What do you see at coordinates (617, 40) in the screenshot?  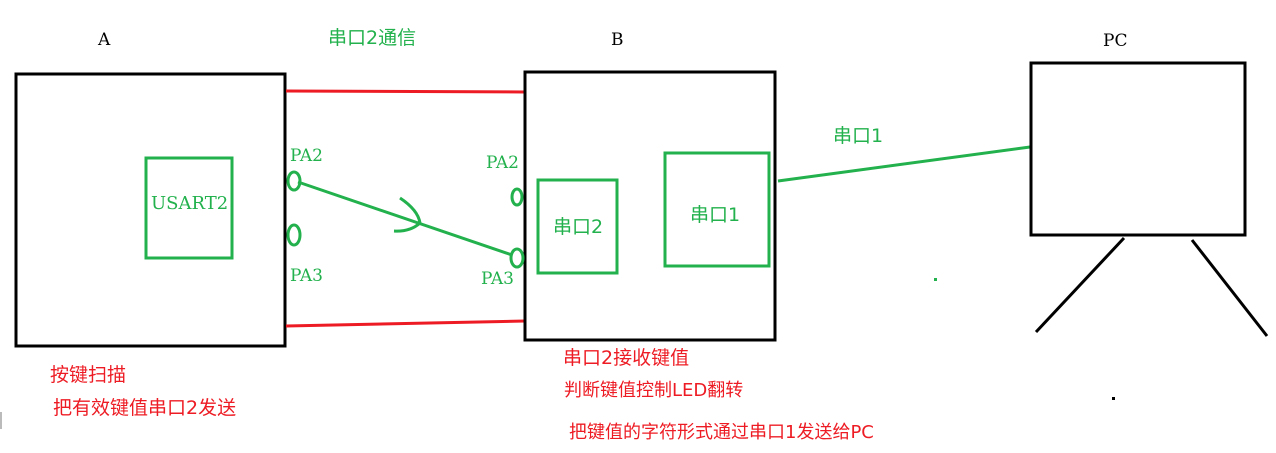 I see `board-b-title: B` at bounding box center [617, 40].